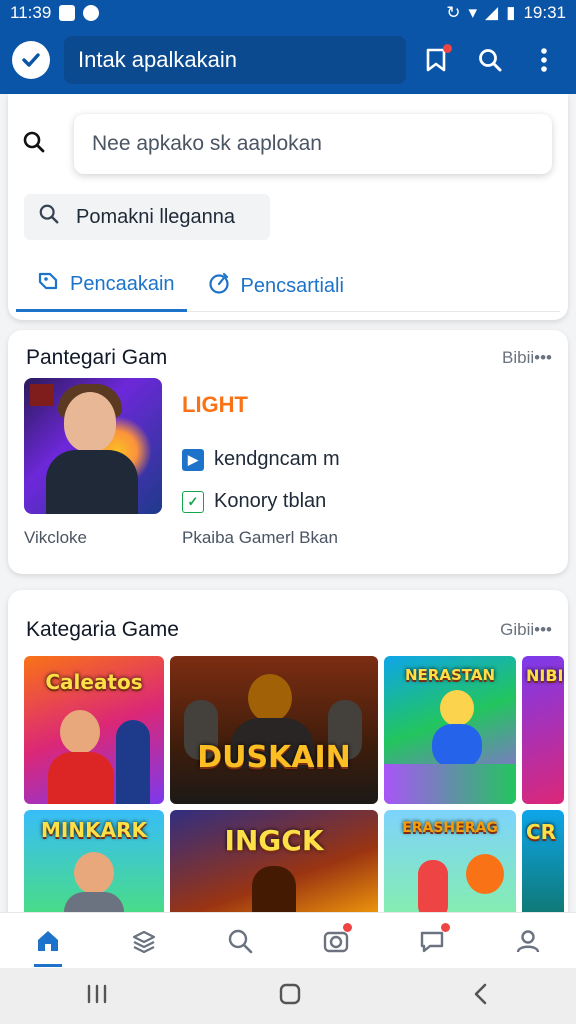  What do you see at coordinates (240, 941) in the screenshot?
I see `nav-search-icon` at bounding box center [240, 941].